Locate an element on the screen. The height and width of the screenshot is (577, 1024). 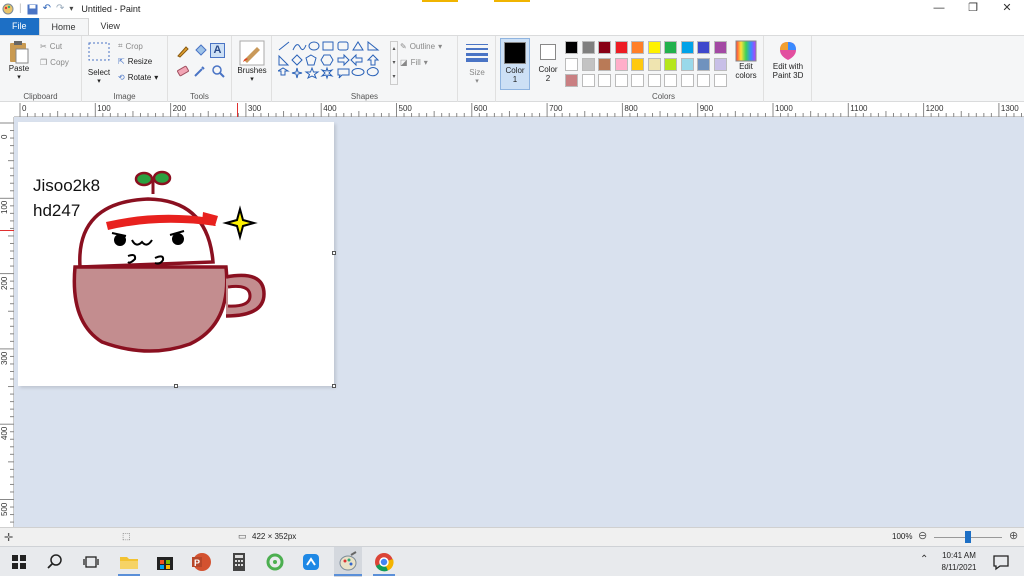
quick-access-toolbar: | ↶ ↷ ▾ is located at coordinates (36, 9).